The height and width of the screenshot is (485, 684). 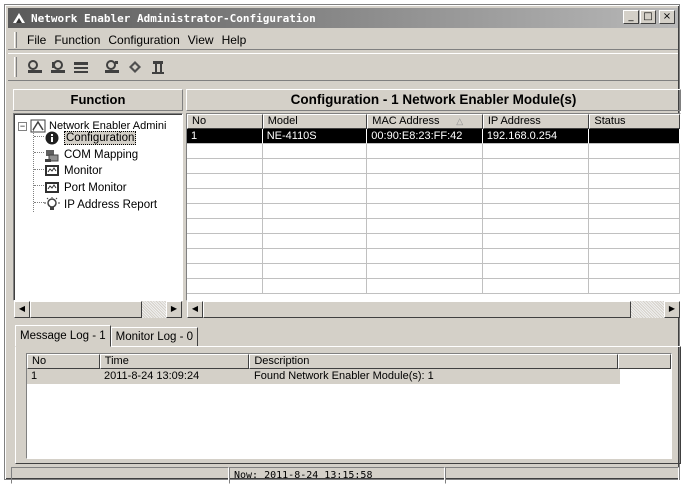 What do you see at coordinates (158, 67) in the screenshot?
I see `person-icon` at bounding box center [158, 67].